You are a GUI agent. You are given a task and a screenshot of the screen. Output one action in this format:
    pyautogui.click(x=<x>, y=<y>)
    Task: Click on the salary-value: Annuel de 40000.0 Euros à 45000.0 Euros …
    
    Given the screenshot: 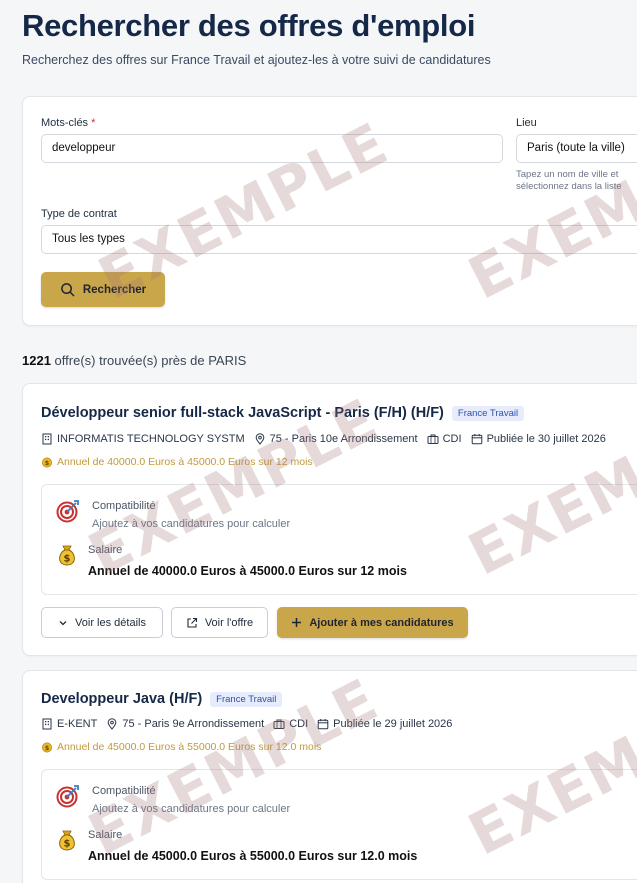 What is the action you would take?
    pyautogui.click(x=247, y=571)
    